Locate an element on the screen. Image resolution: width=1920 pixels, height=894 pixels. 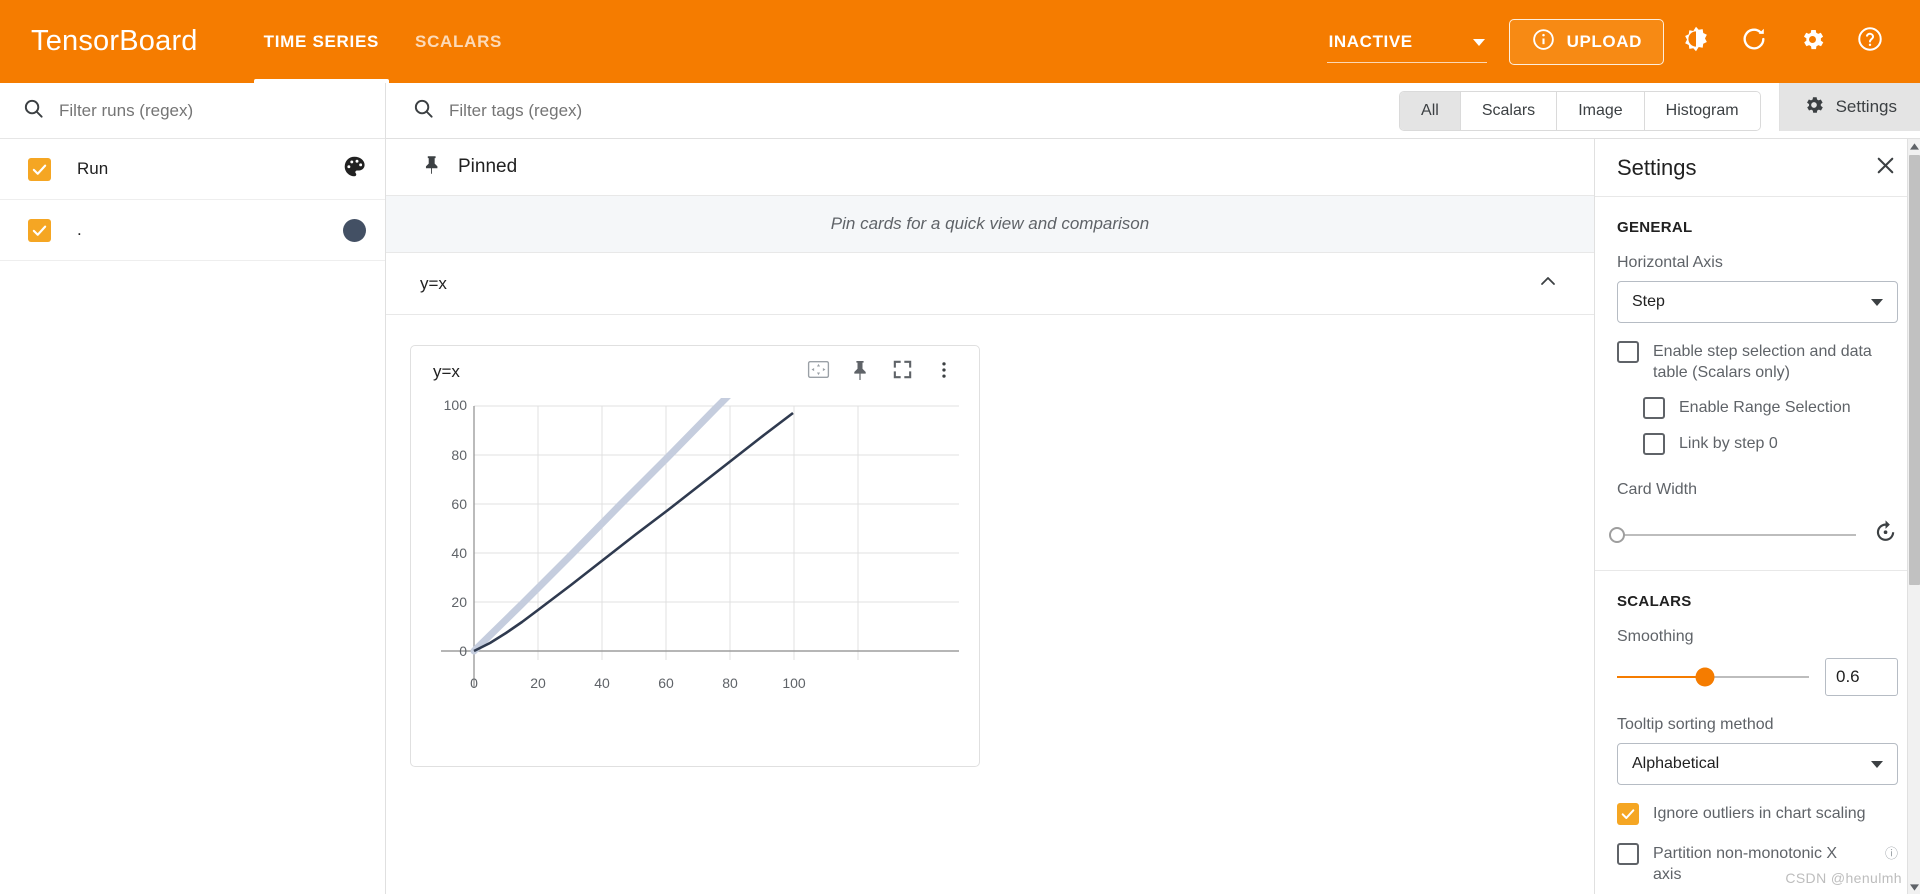
tags-filter-input is located at coordinates (619, 110).